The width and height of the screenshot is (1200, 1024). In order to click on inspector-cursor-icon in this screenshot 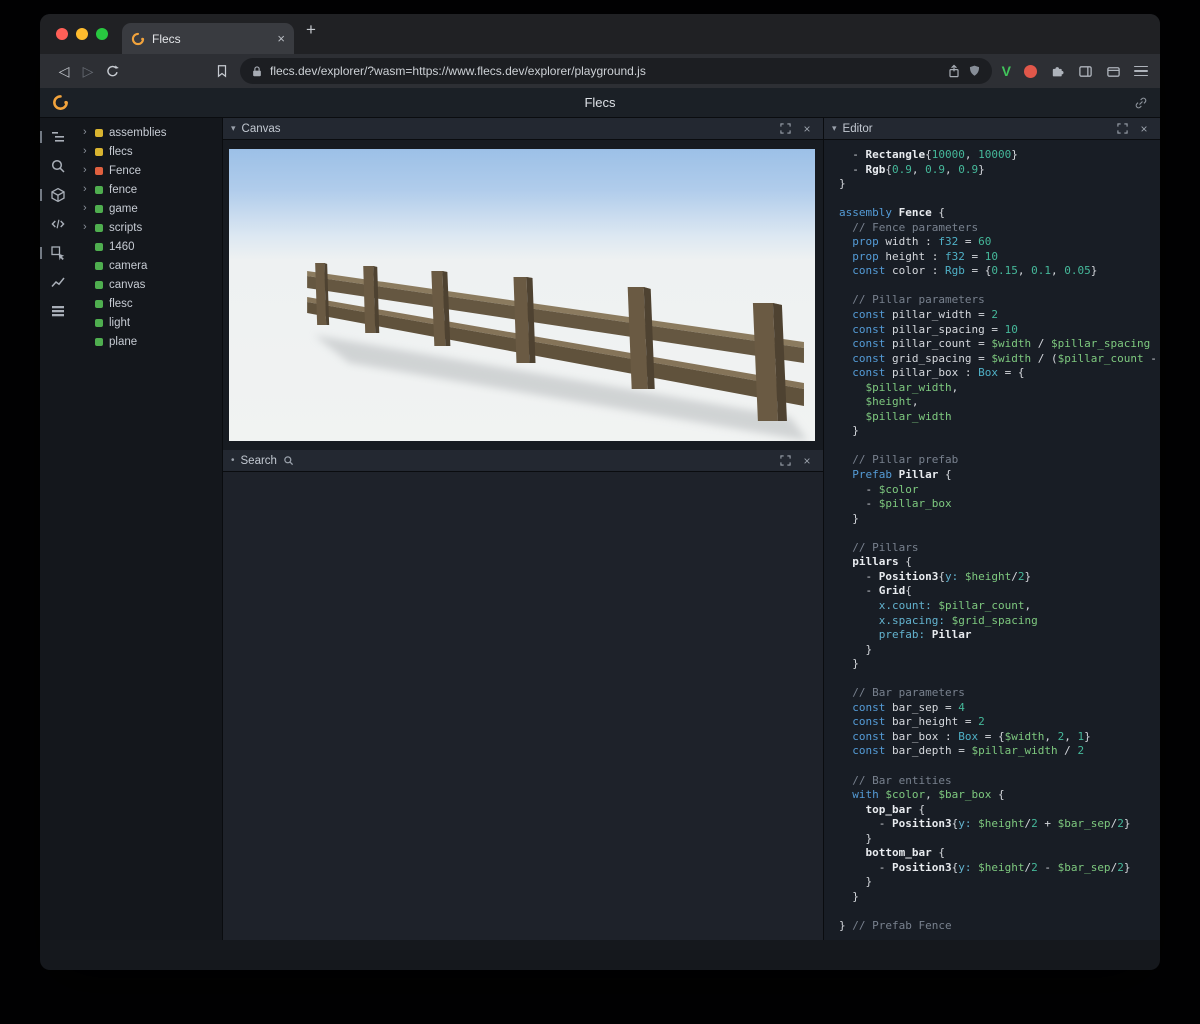, I will do `click(54, 253)`.